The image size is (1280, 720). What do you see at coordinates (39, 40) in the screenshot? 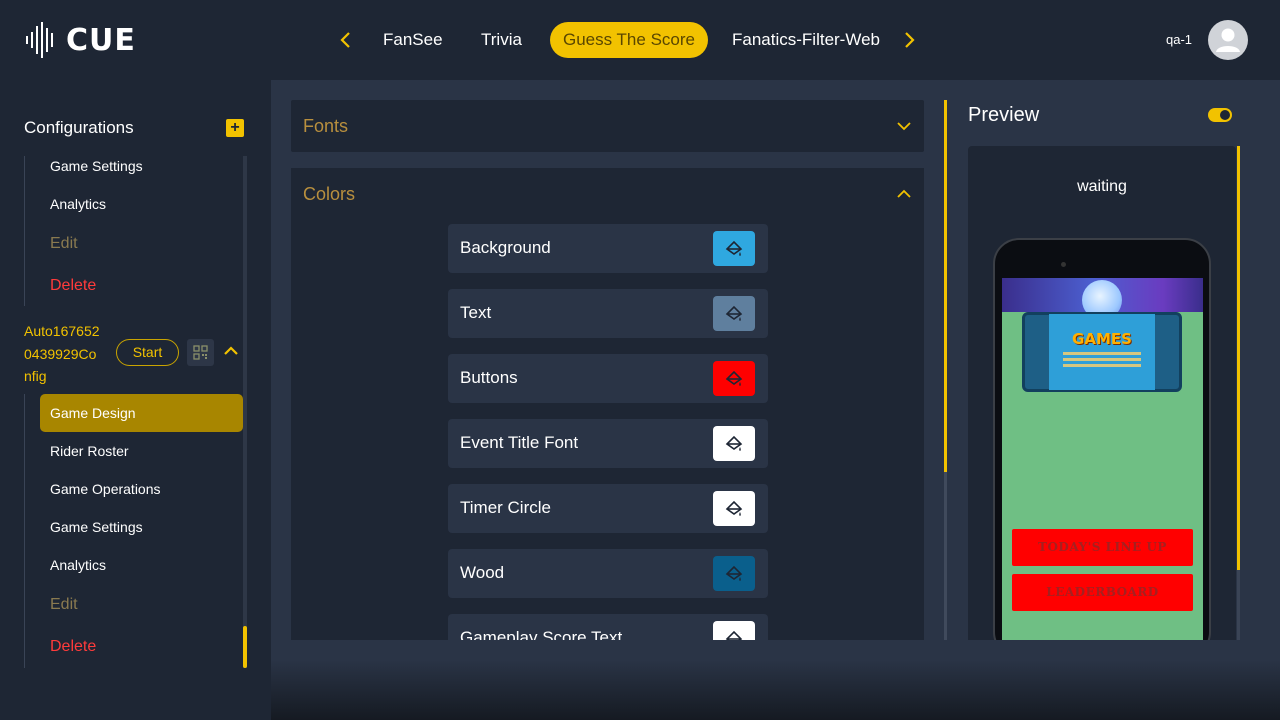
I see `logo-waveform-icon` at bounding box center [39, 40].